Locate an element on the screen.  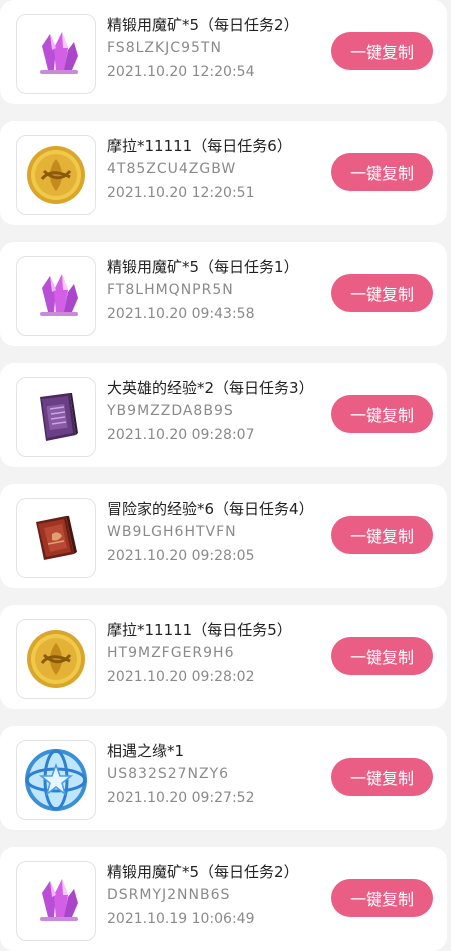
item-title: 相遇之缘*1 is located at coordinates (146, 751).